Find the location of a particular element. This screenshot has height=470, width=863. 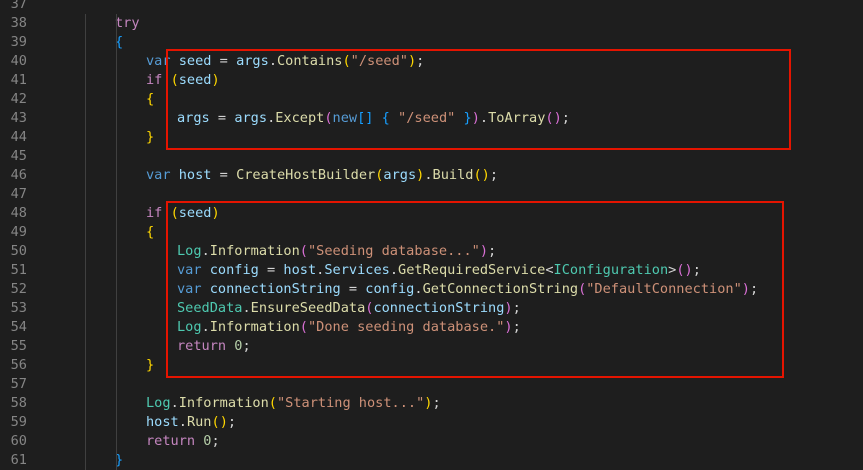

line-number: 49 is located at coordinates (18, 232).